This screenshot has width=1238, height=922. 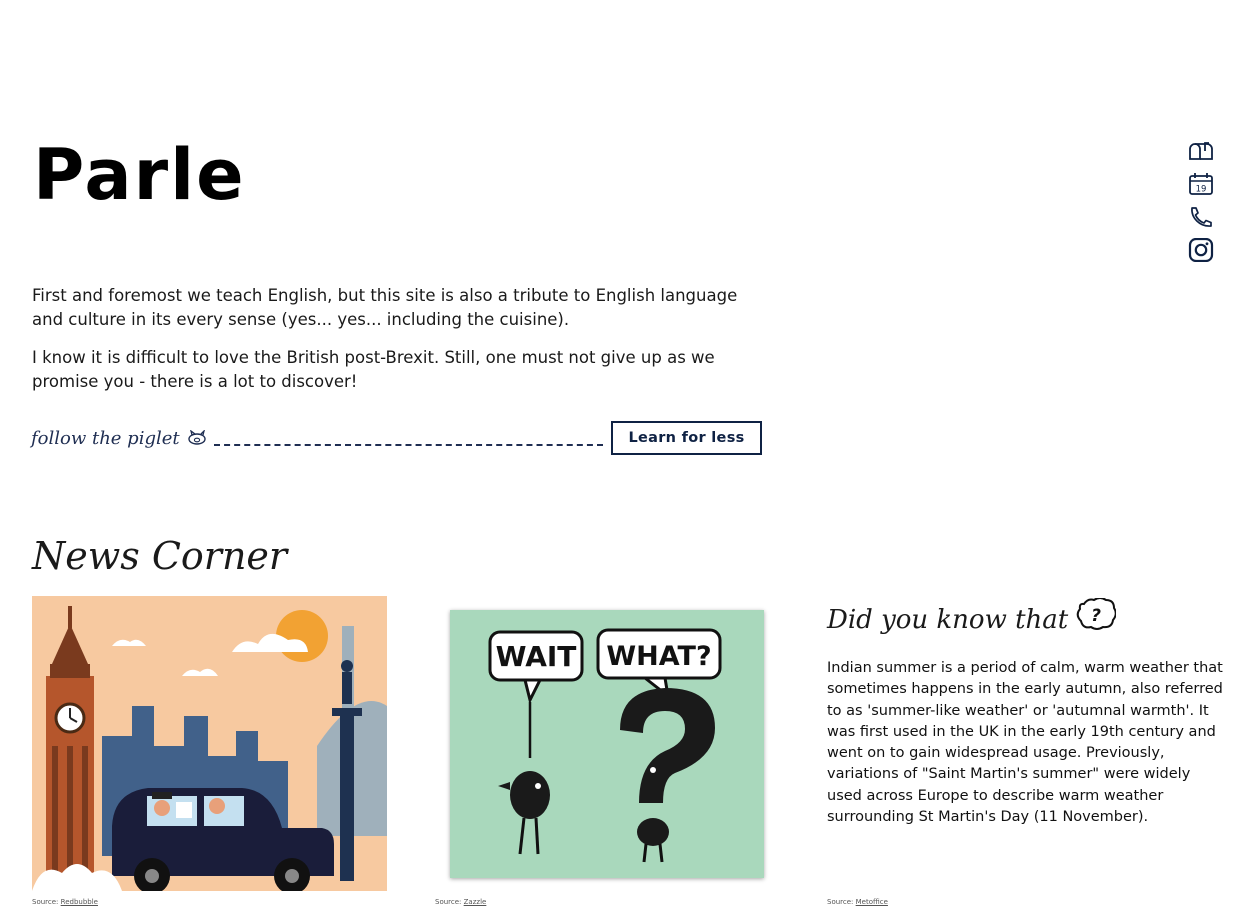 I want to click on source-caption-2: Source: Zazzle, so click(x=460, y=902).